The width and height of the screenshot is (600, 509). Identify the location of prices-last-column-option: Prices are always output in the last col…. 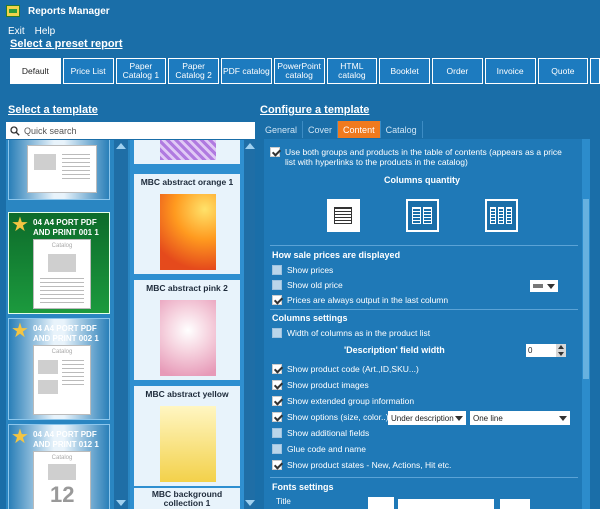
(360, 300).